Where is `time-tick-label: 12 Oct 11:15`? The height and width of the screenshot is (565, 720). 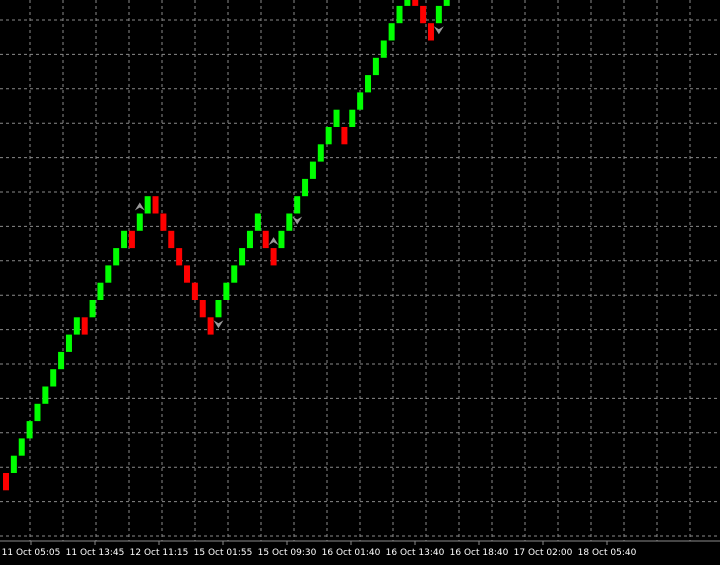 time-tick-label: 12 Oct 11:15 is located at coordinates (159, 553).